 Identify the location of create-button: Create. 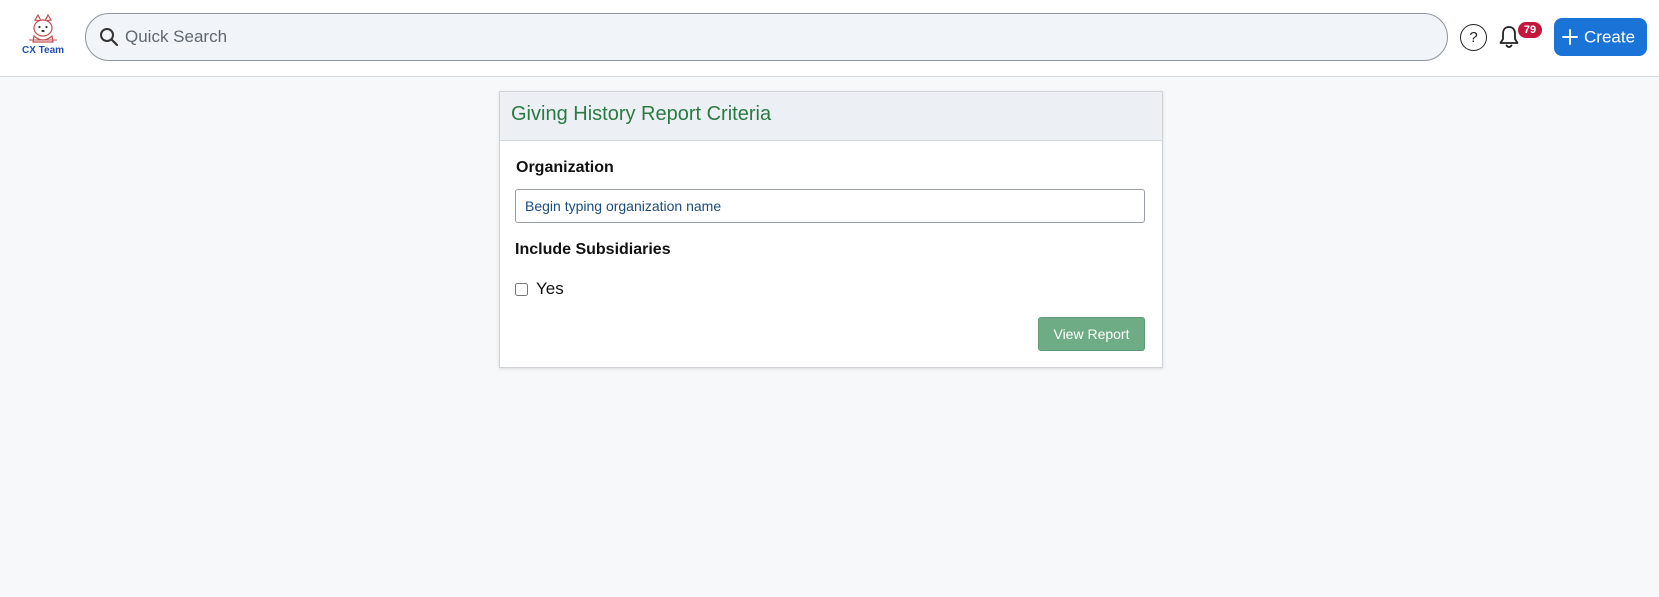
(1600, 37).